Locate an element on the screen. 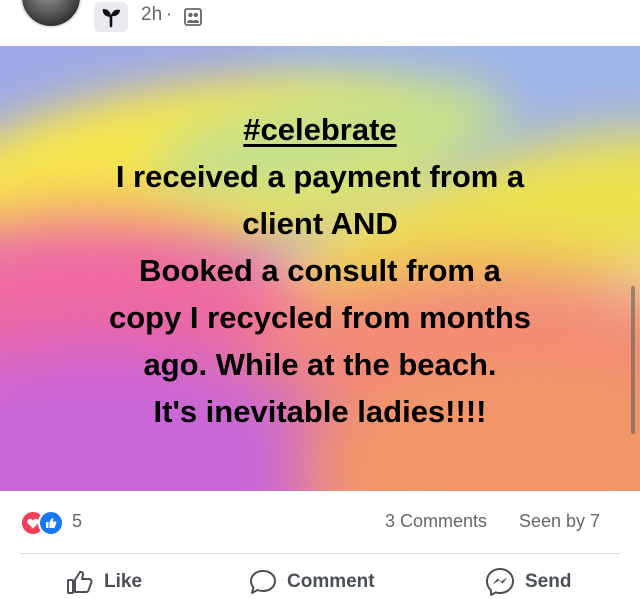  send-button: Send is located at coordinates (528, 582).